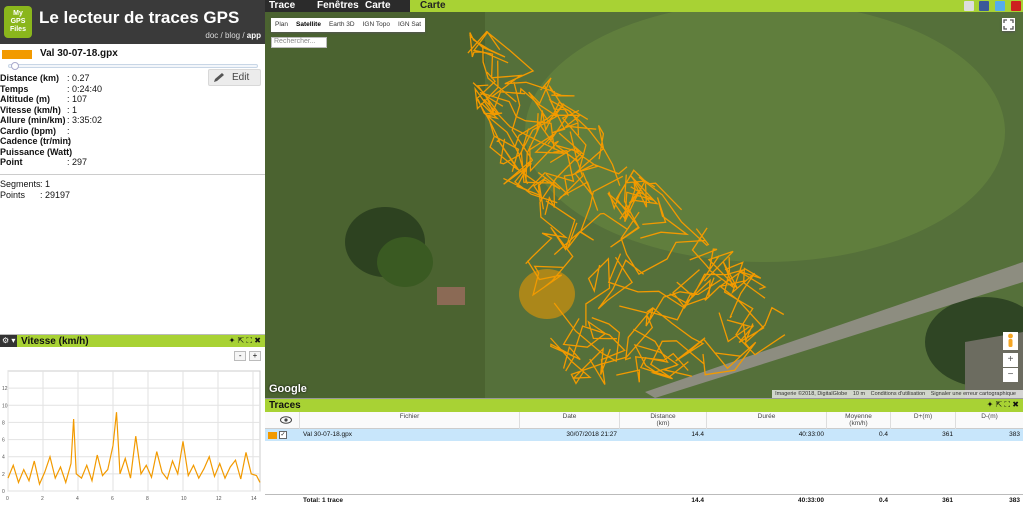  I want to click on app-logo: My GPS Files, so click(18, 22).